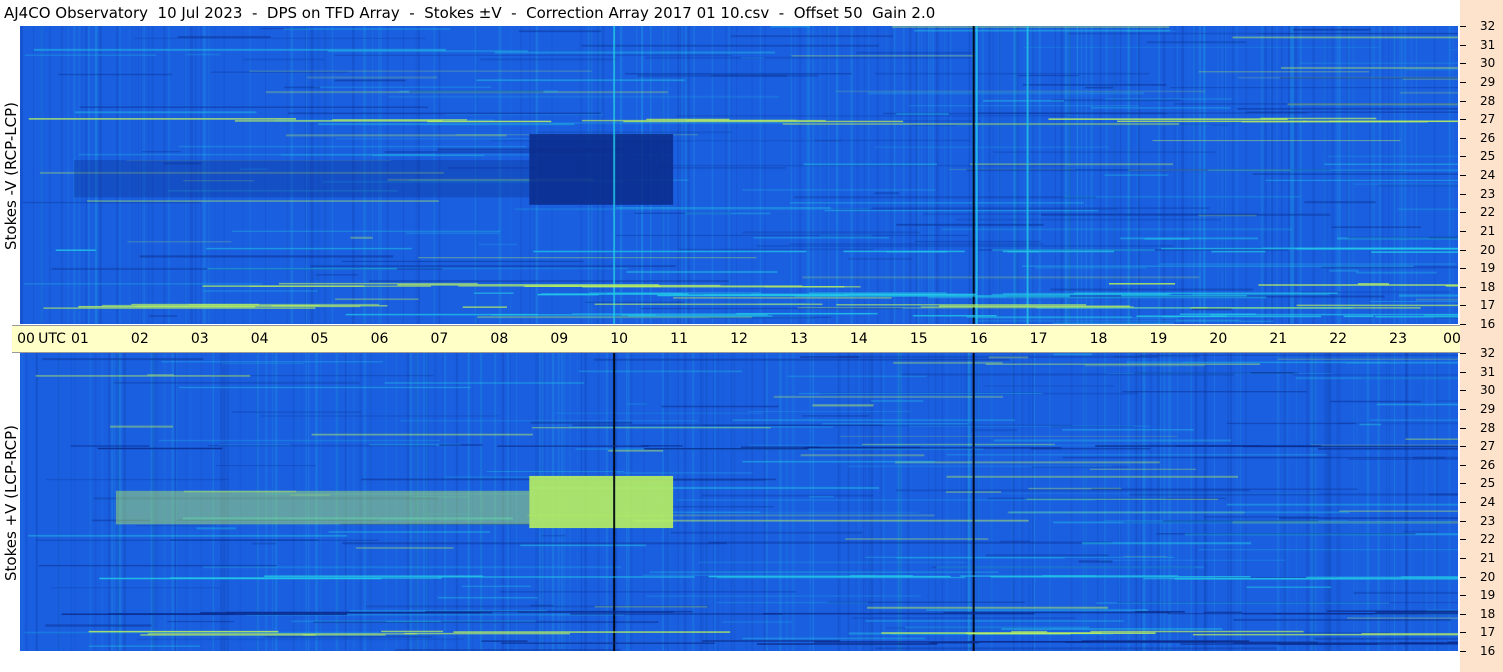  Describe the element at coordinates (1488, 613) in the screenshot. I see `freq-tick-label: 18` at that location.